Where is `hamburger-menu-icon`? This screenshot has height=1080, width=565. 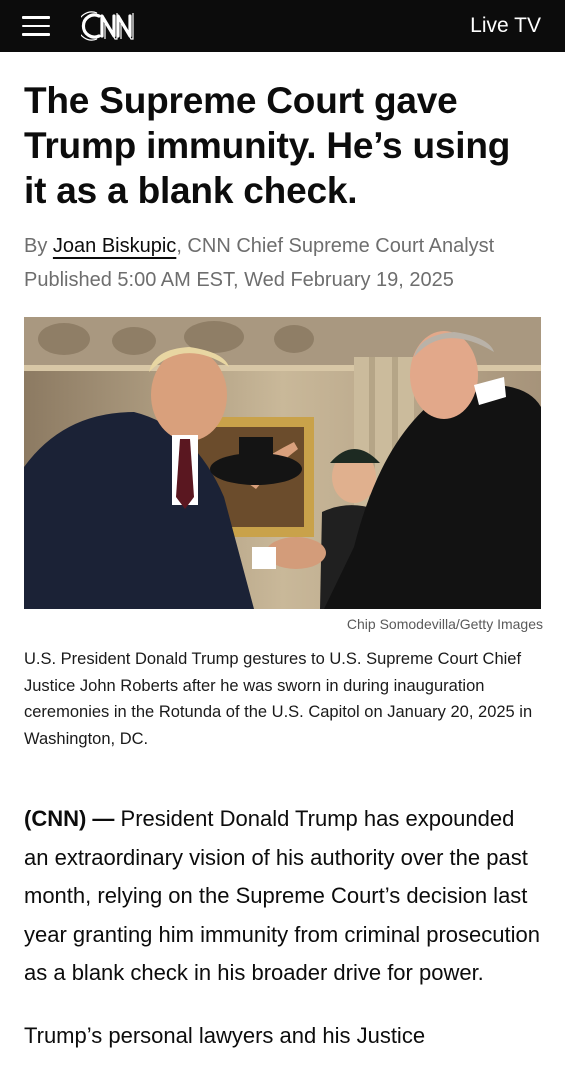
hamburger-menu-icon is located at coordinates (42, 26).